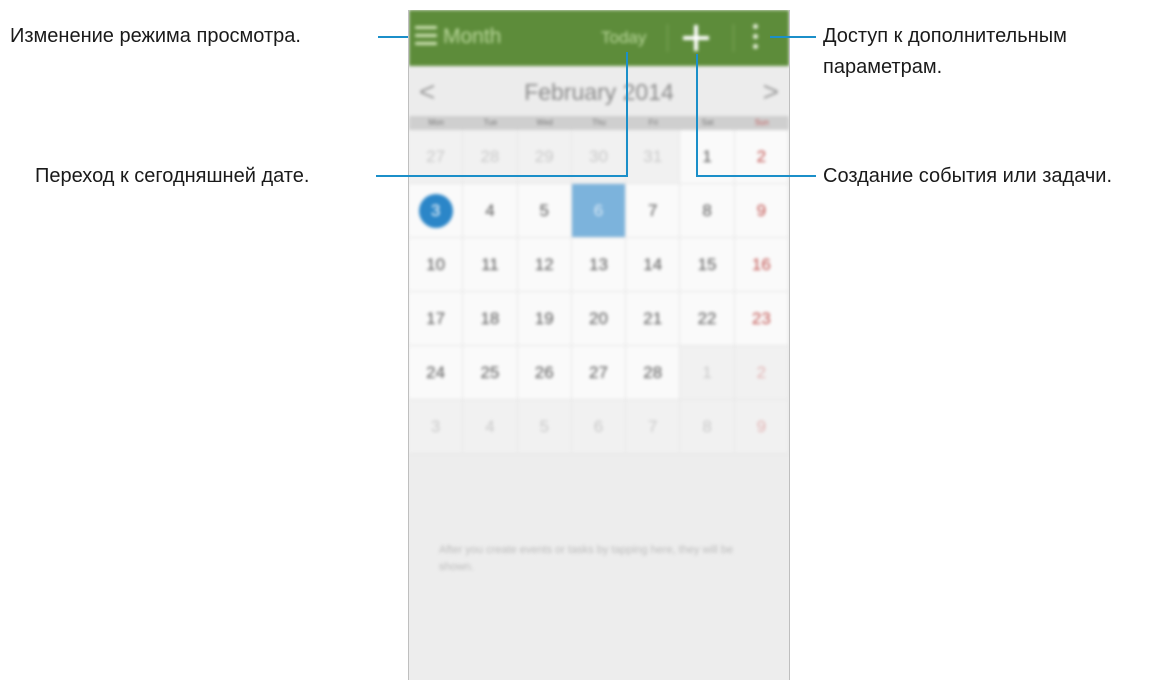 Image resolution: width=1176 pixels, height=680 pixels. Describe the element at coordinates (696, 38) in the screenshot. I see `plus-icon` at that location.